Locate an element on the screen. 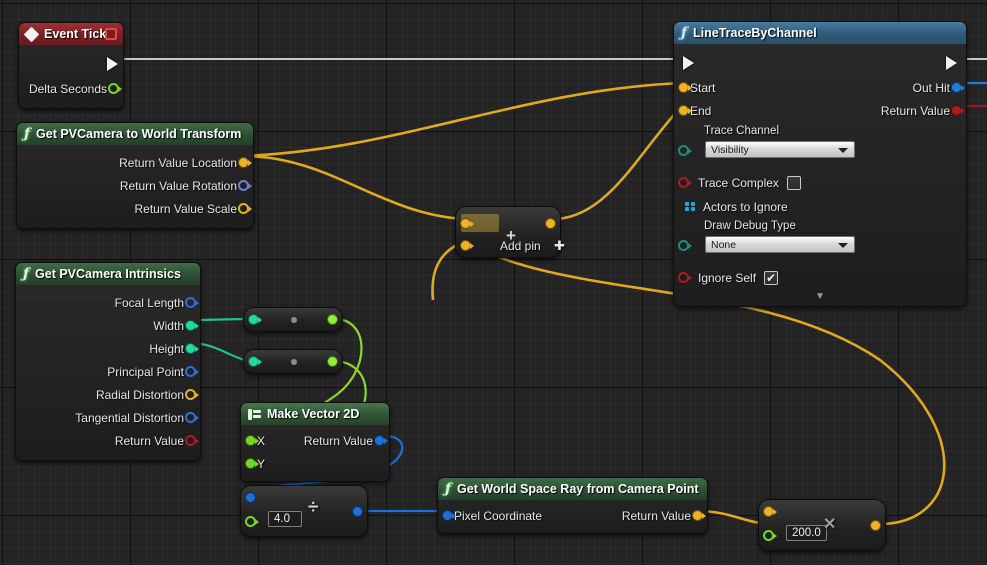  pin-start is located at coordinates (685, 87).